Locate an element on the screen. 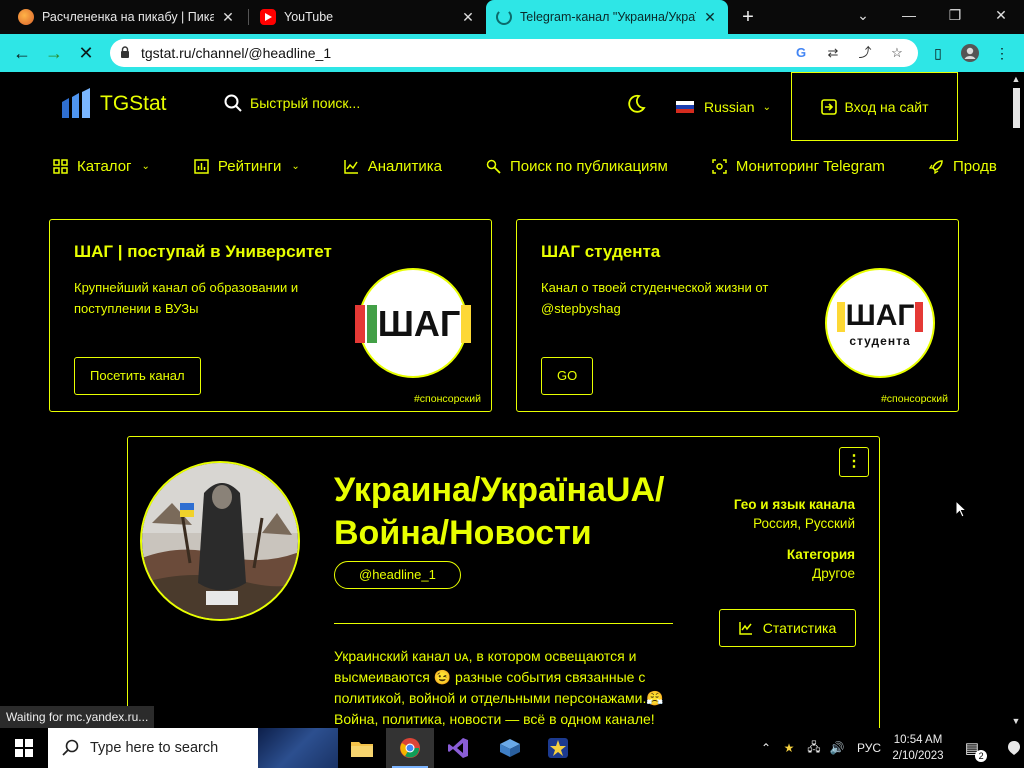  loading-spinner-icon is located at coordinates (504, 17).